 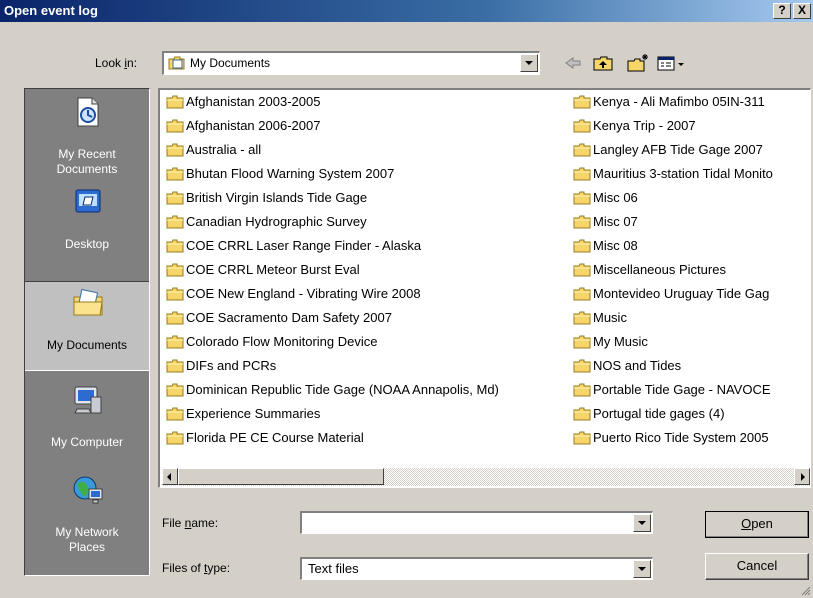 I want to click on new-folder-icon, so click(x=638, y=63).